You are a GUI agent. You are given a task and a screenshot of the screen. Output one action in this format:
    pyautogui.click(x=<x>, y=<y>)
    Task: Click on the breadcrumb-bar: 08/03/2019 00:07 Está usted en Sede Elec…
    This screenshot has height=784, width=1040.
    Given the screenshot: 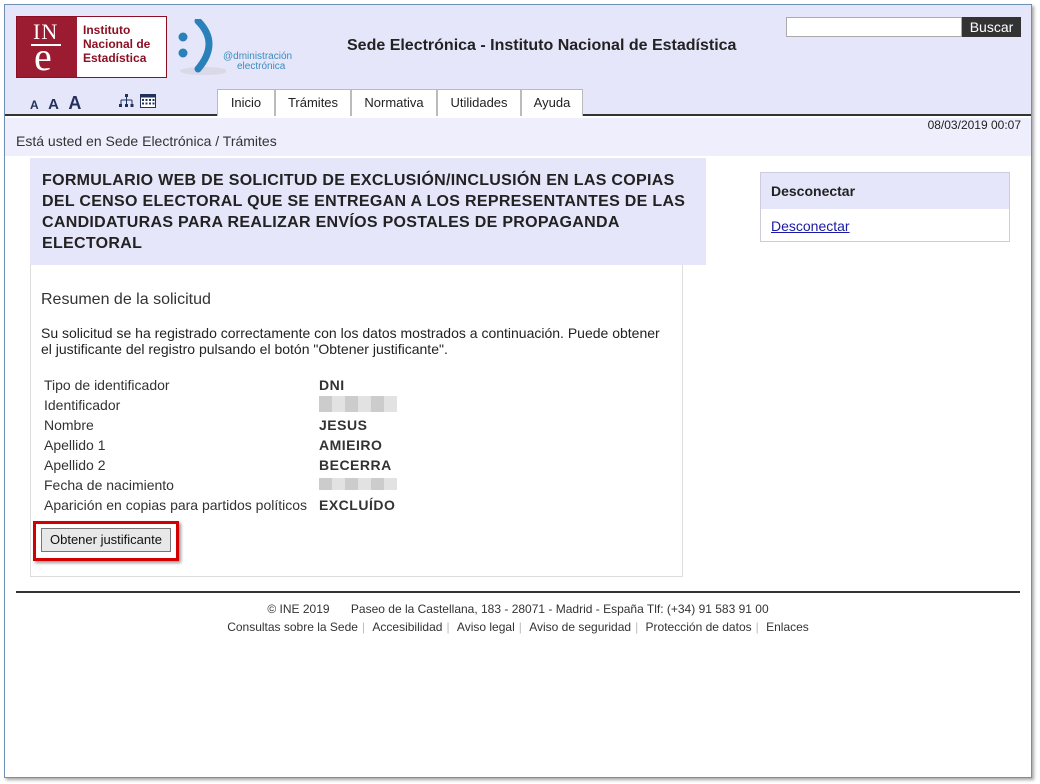 What is the action you would take?
    pyautogui.click(x=518, y=137)
    